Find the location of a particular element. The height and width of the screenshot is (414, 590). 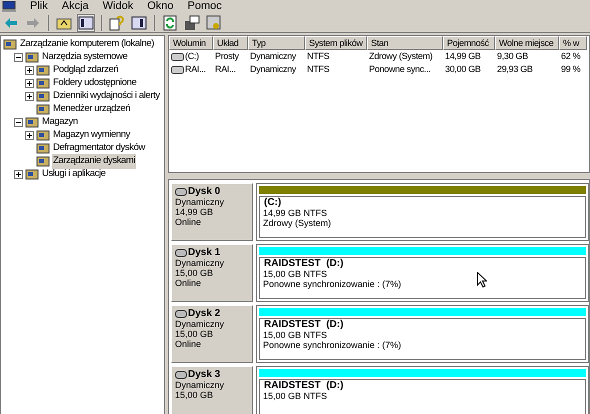

tree-item: Zarządzanie komputerem (lokalne) is located at coordinates (87, 44).